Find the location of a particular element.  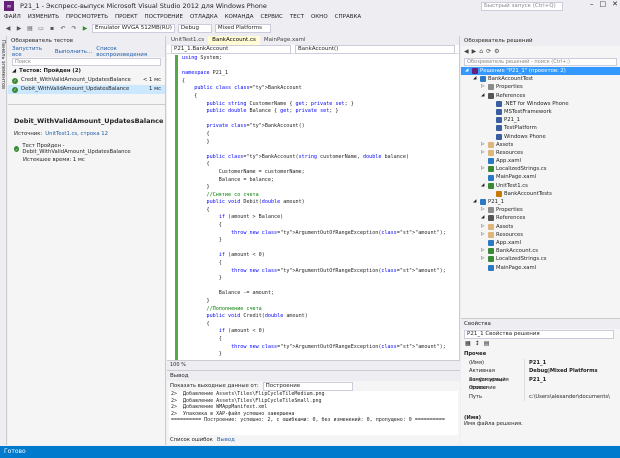

tree-node: ◢ P21_1 is located at coordinates (540, 202).